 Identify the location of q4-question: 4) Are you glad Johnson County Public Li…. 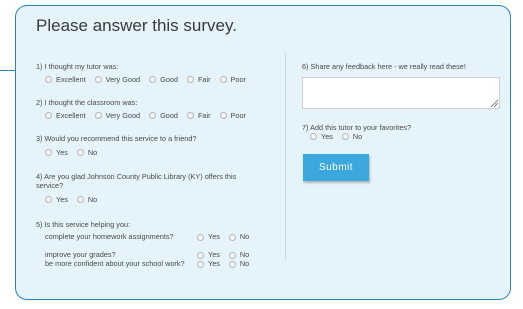
(136, 181).